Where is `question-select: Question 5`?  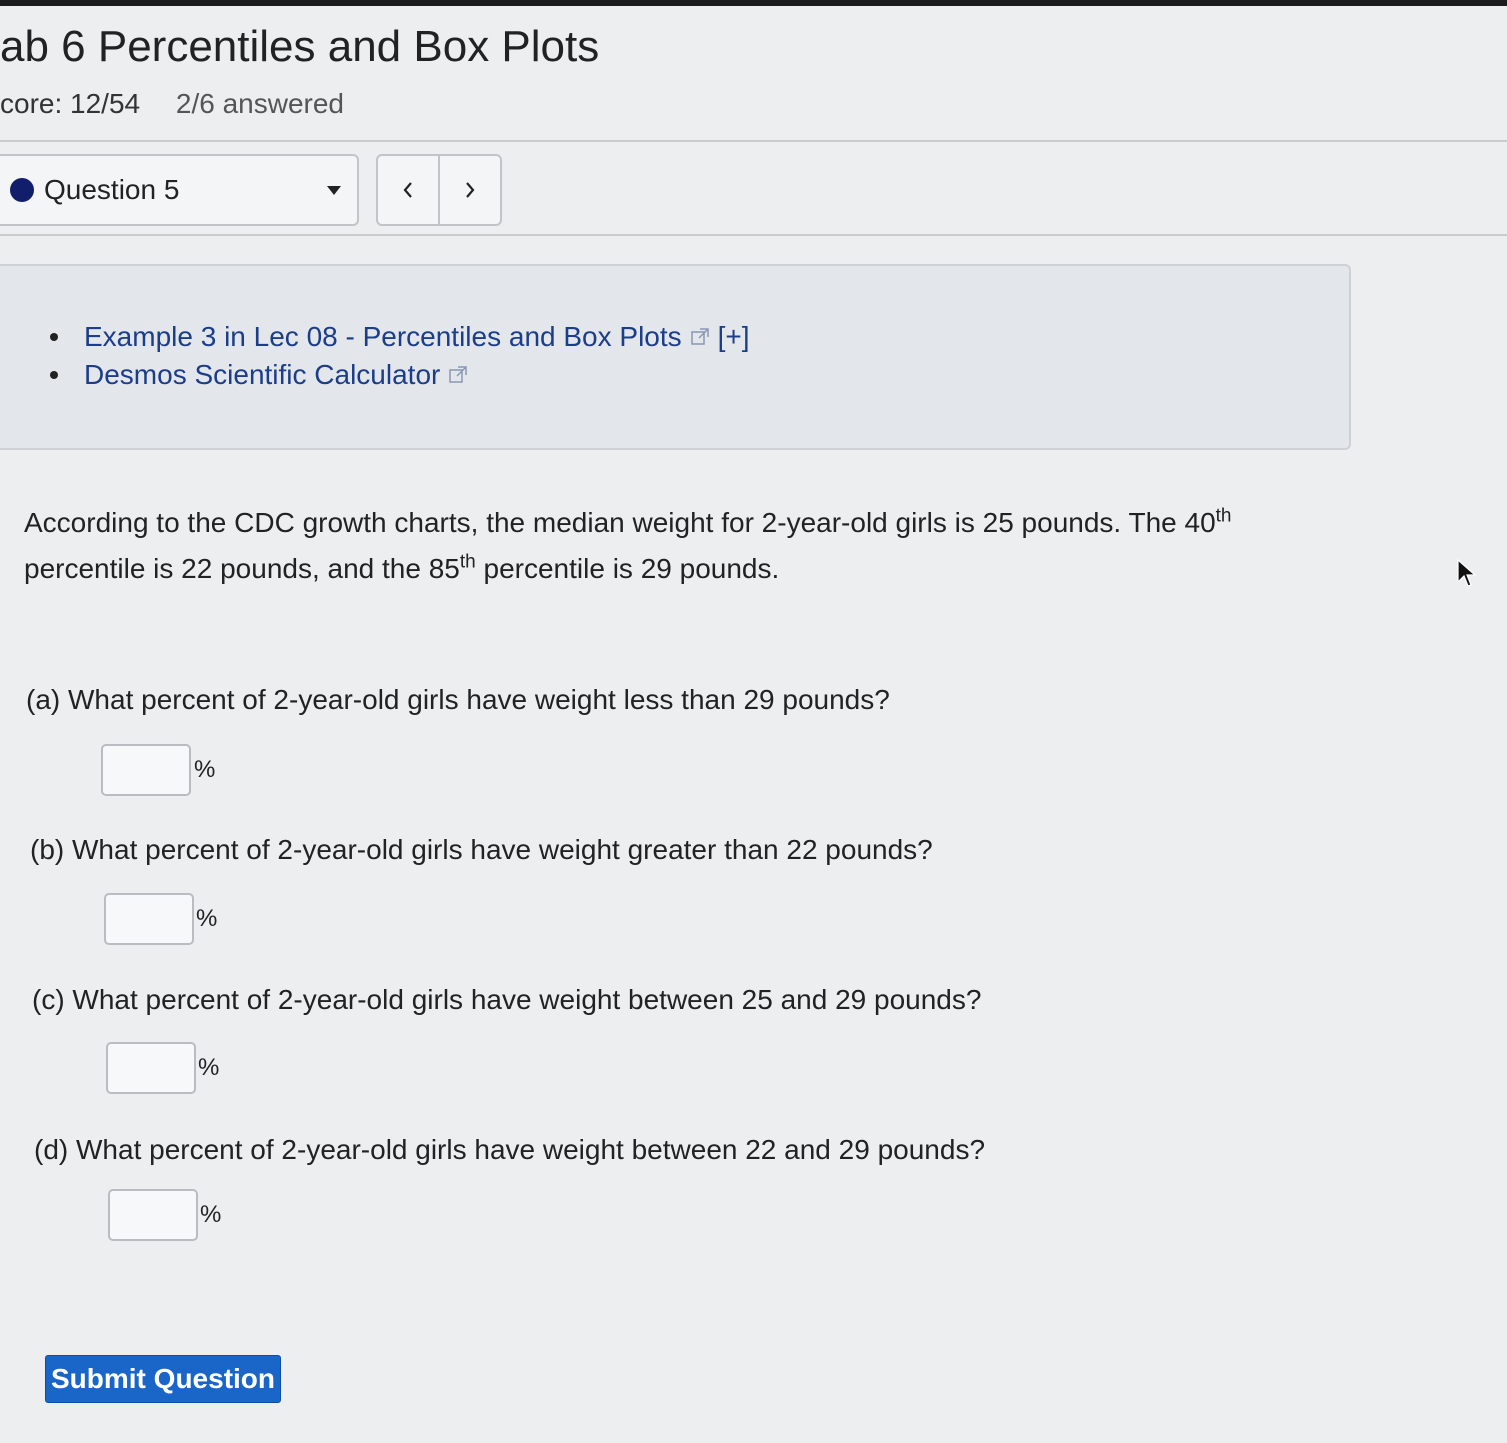
question-select: Question 5 is located at coordinates (179, 190).